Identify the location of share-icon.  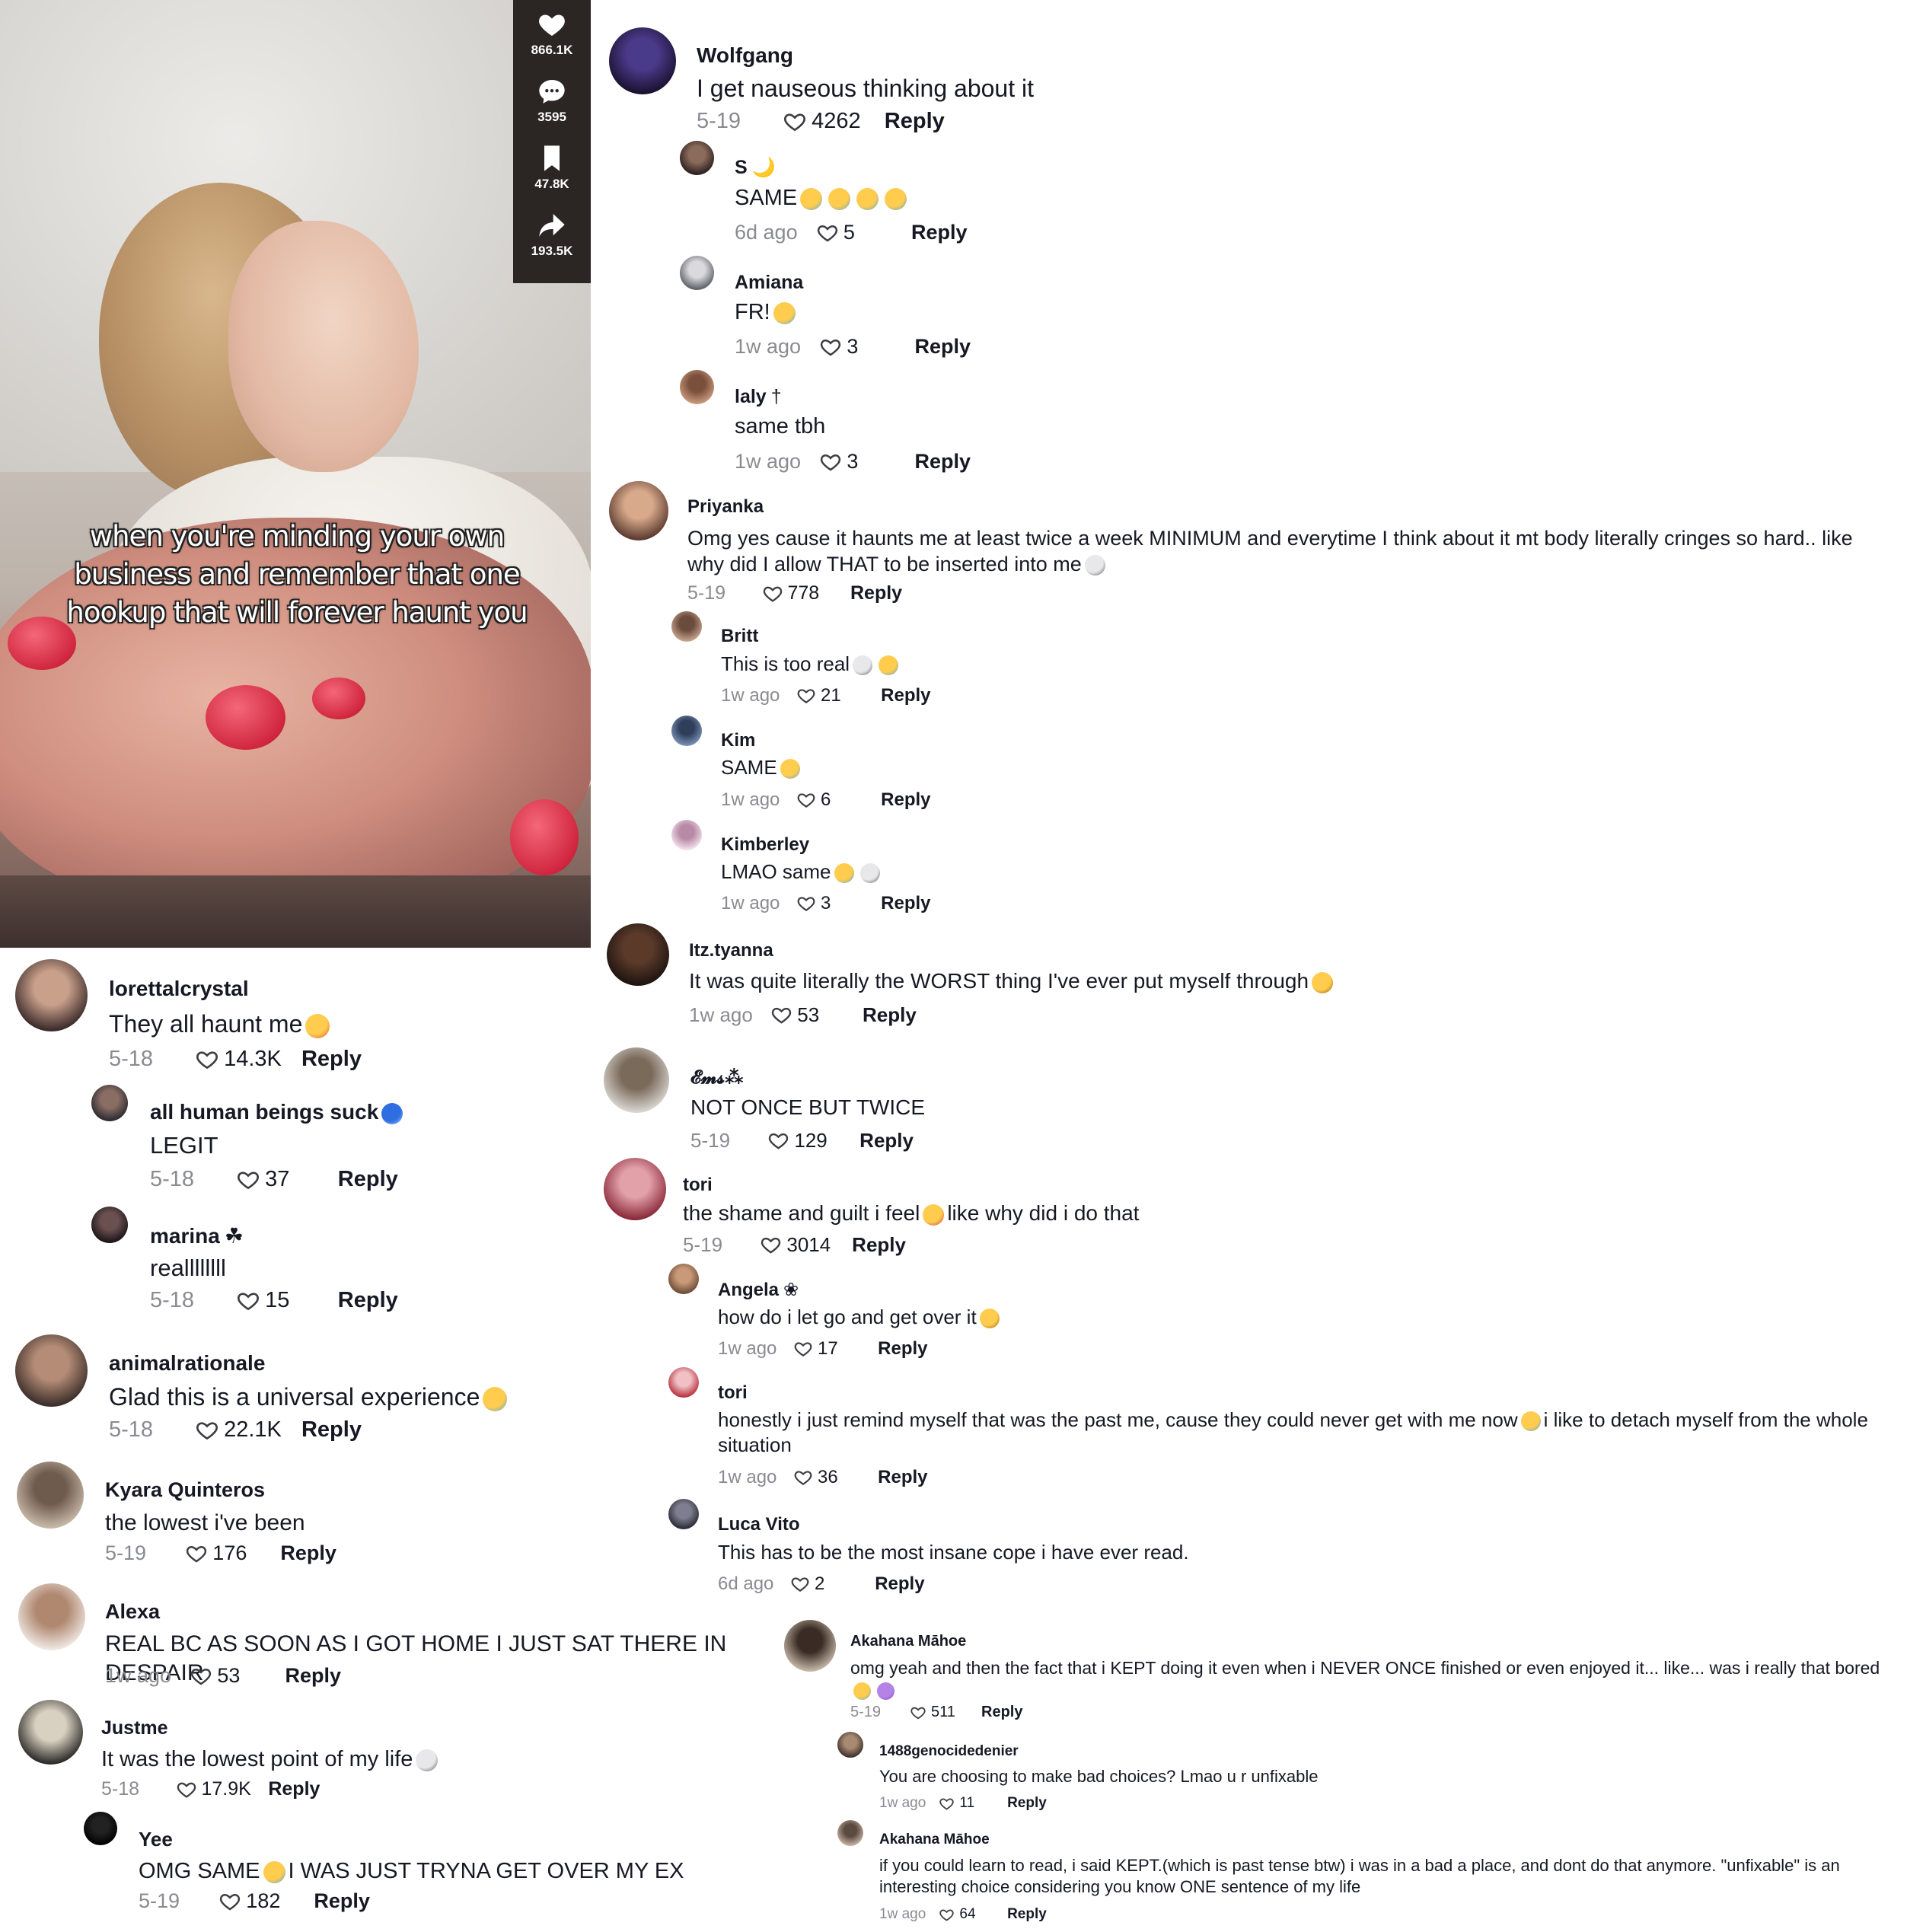
(552, 225).